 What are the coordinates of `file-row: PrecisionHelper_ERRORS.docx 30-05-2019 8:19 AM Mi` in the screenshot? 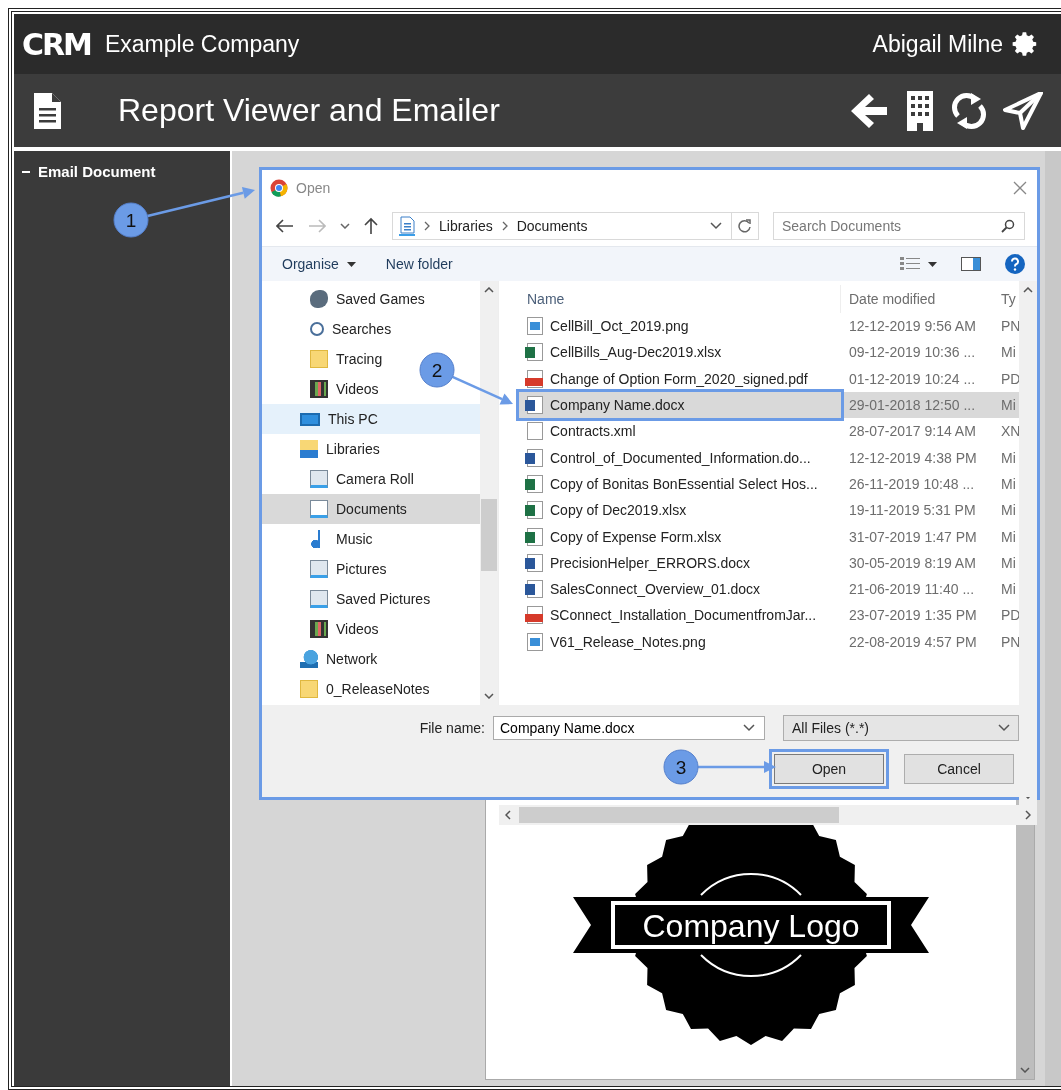 It's located at (769, 562).